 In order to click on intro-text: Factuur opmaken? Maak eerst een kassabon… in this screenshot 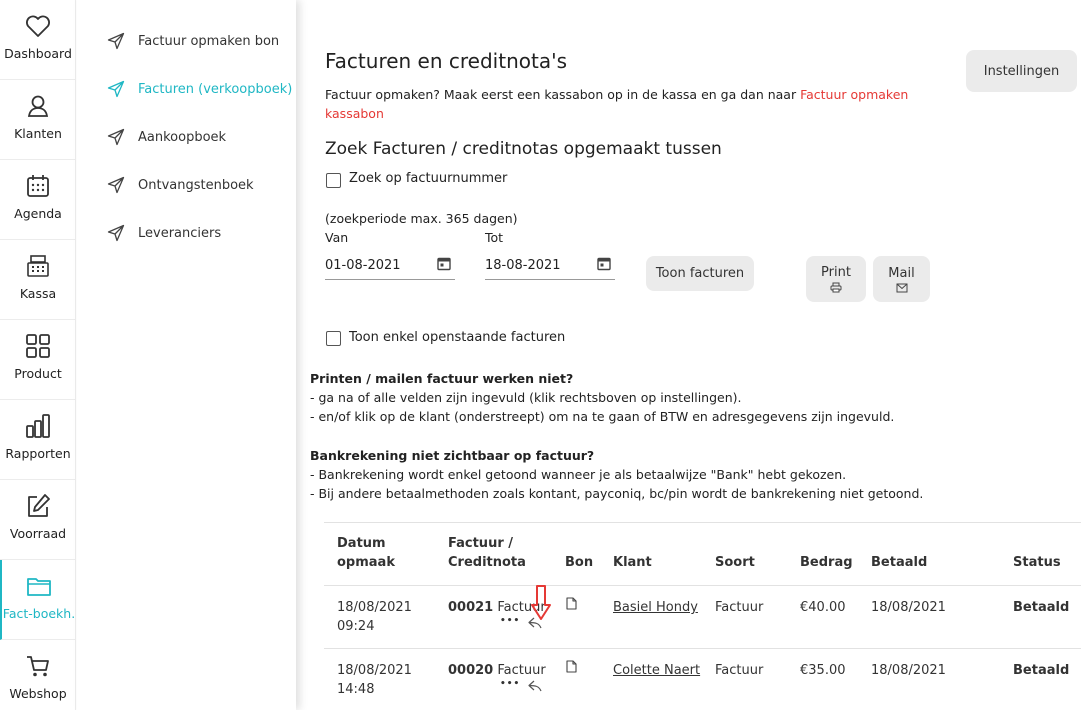, I will do `click(563, 94)`.